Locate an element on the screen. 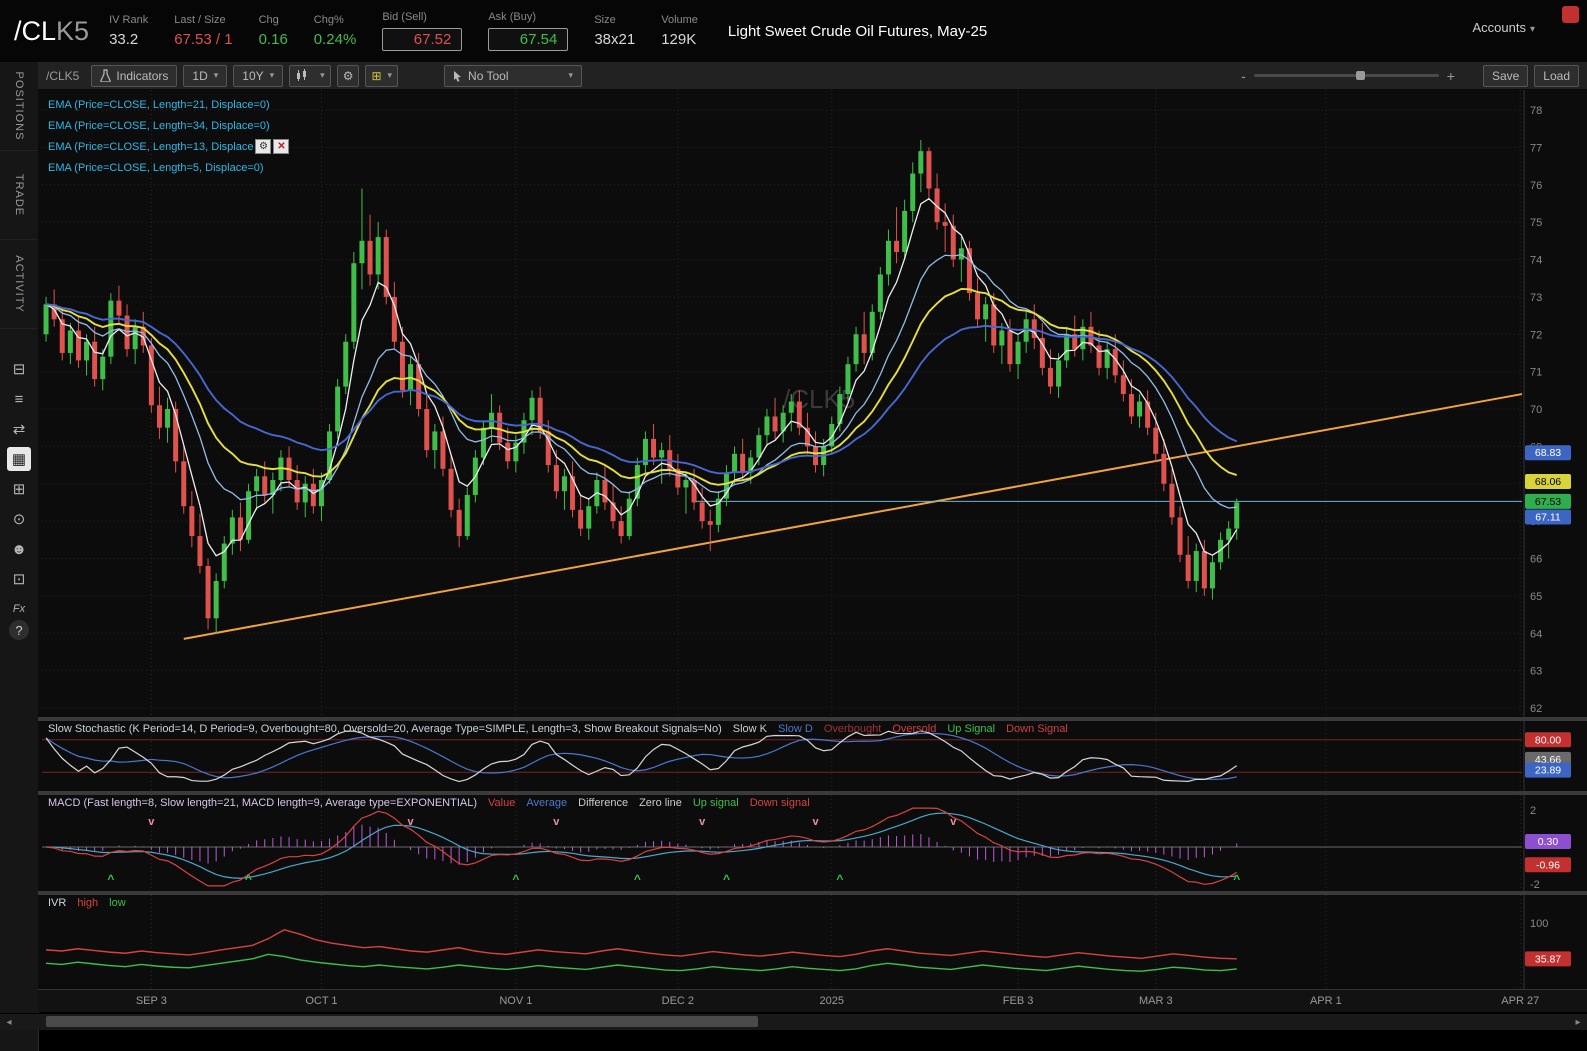 This screenshot has width=1587, height=1051. svg-text: 70 is located at coordinates (1536, 410).